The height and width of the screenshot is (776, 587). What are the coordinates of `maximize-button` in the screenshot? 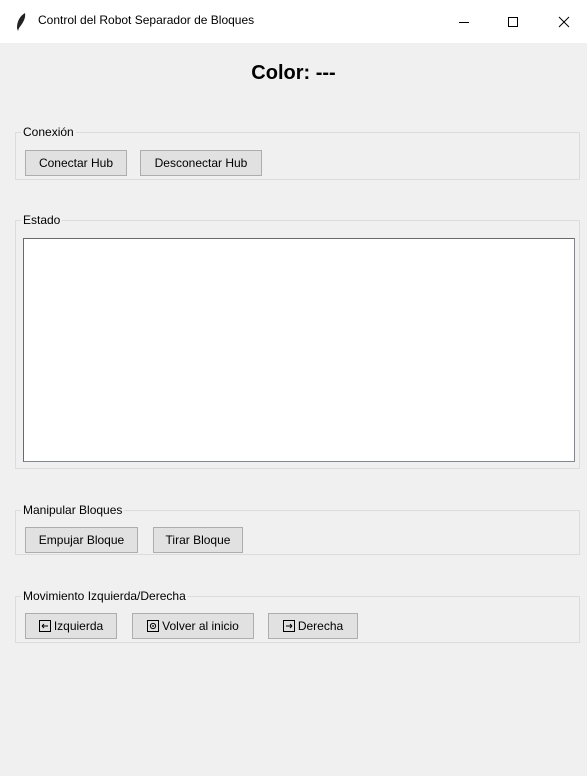 It's located at (513, 21).